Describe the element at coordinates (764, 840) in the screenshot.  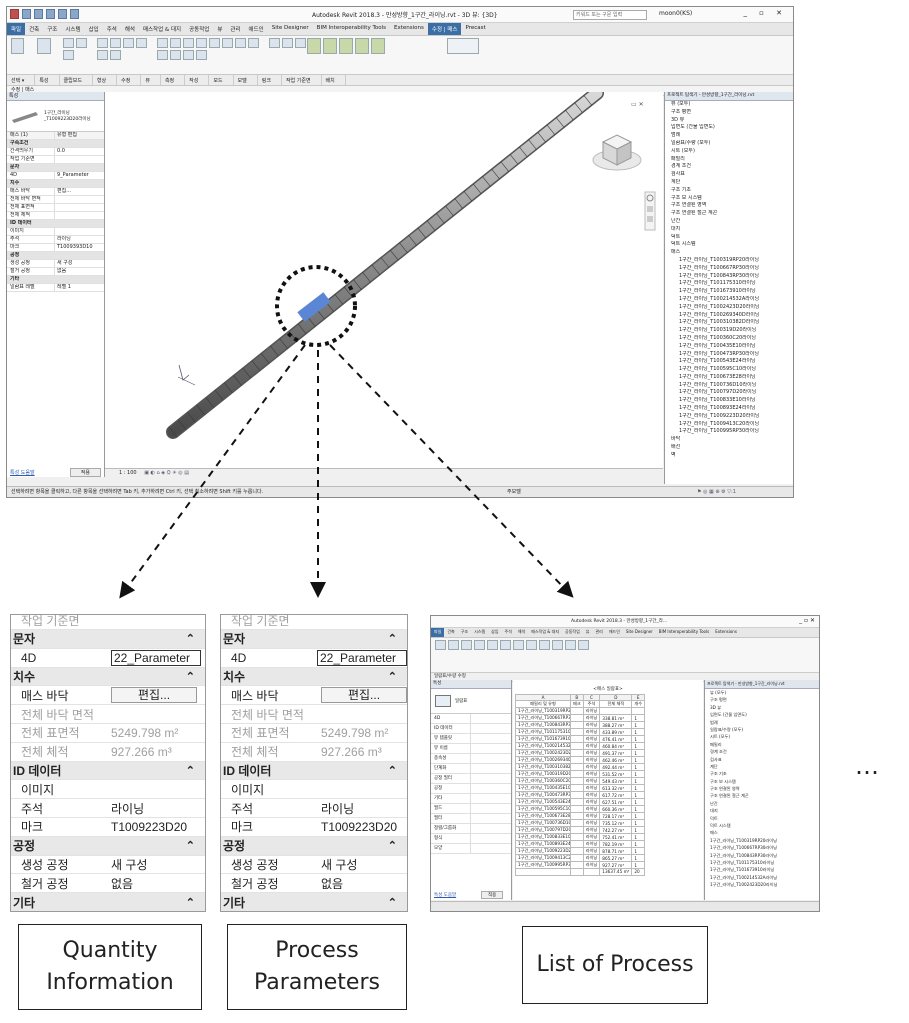
I see `schedule-browser-item: 1구간_라이닝_T100319RP20라이닝` at that location.